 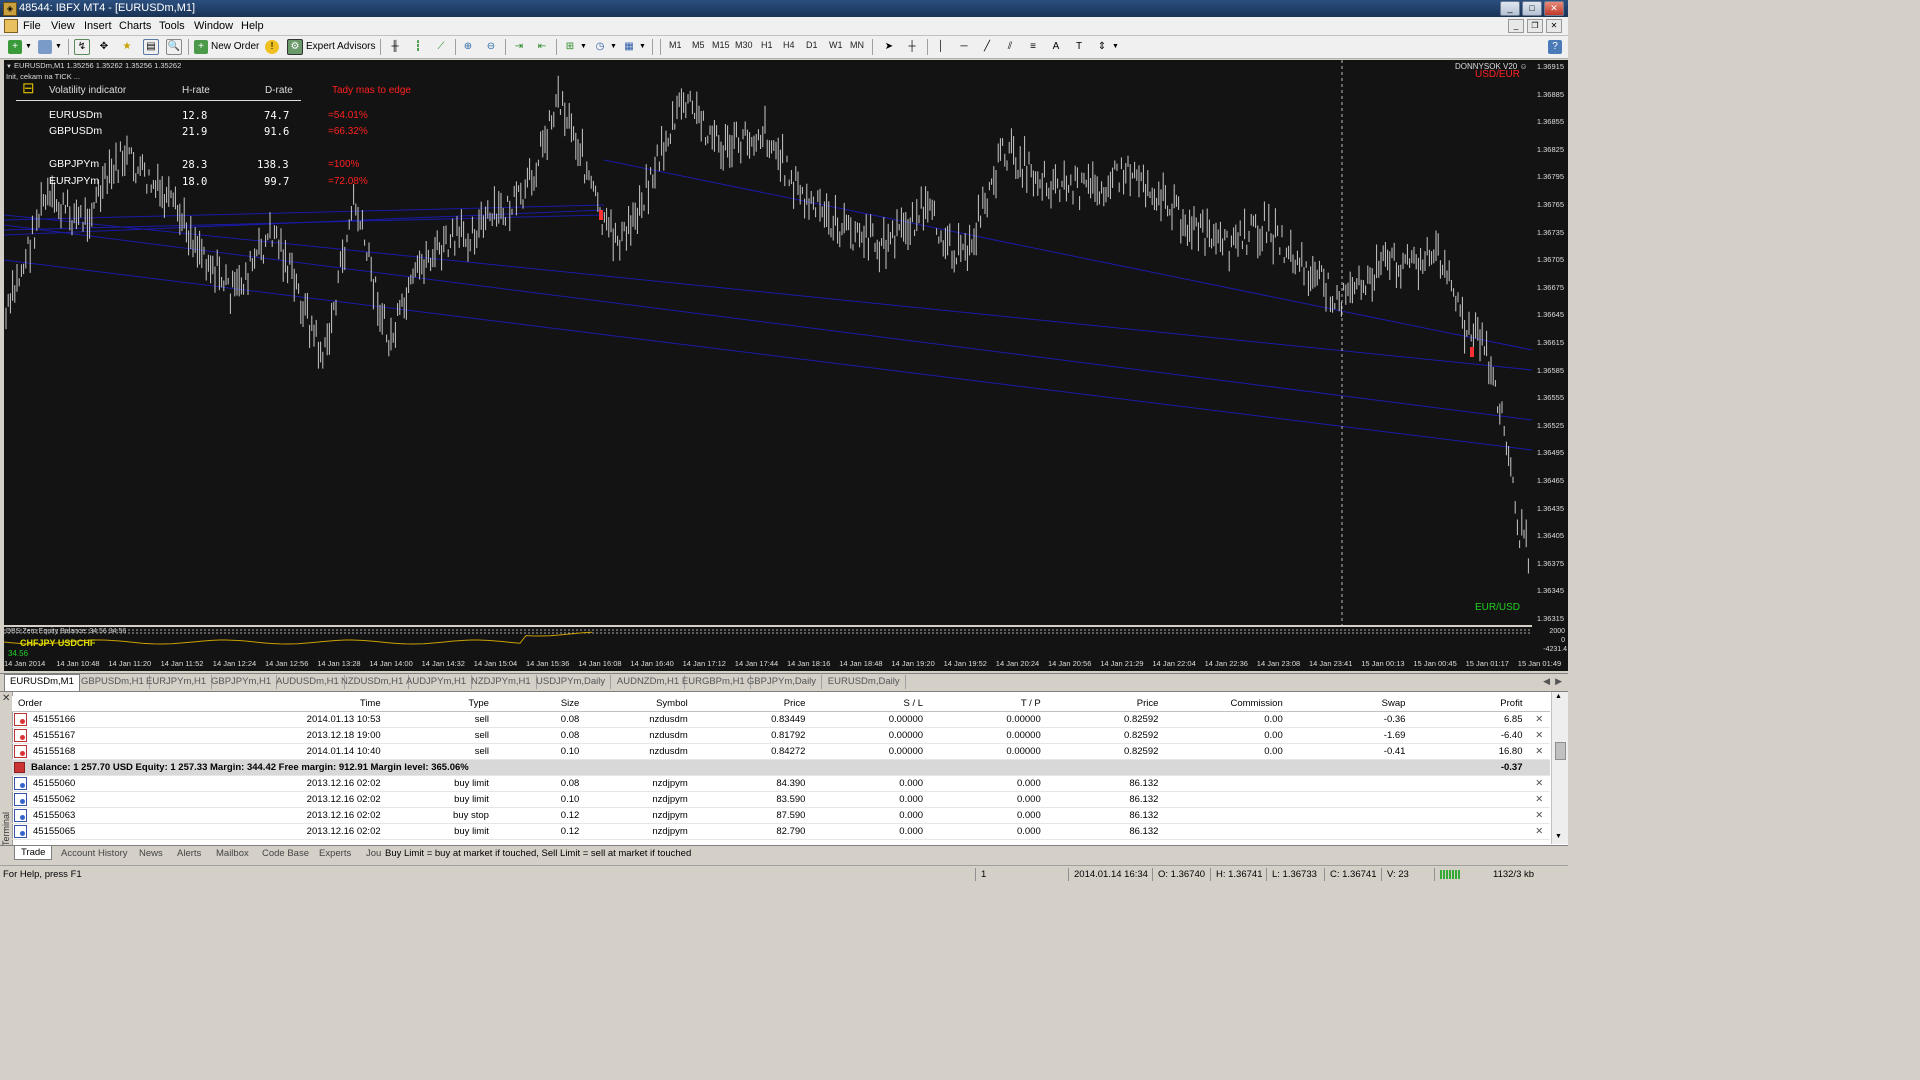 What do you see at coordinates (1558, 836) in the screenshot?
I see `scroll-down-icon: ▼` at bounding box center [1558, 836].